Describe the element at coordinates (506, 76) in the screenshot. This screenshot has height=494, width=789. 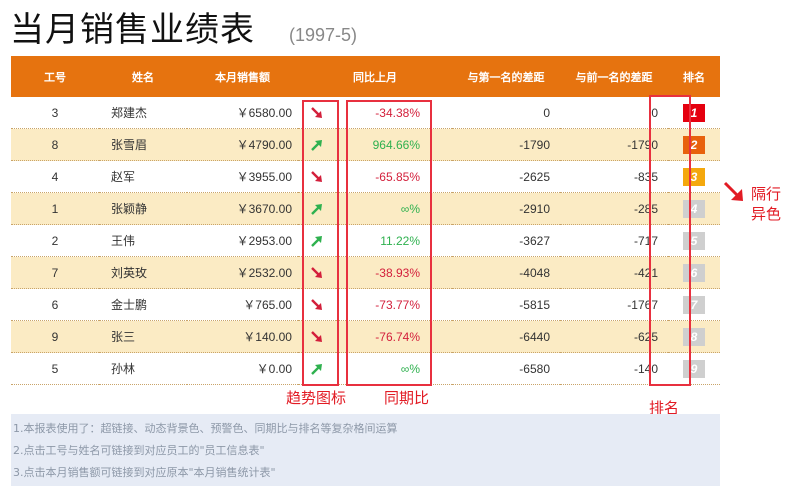
I see `col-header-gap-first: 与第一名的差距` at that location.